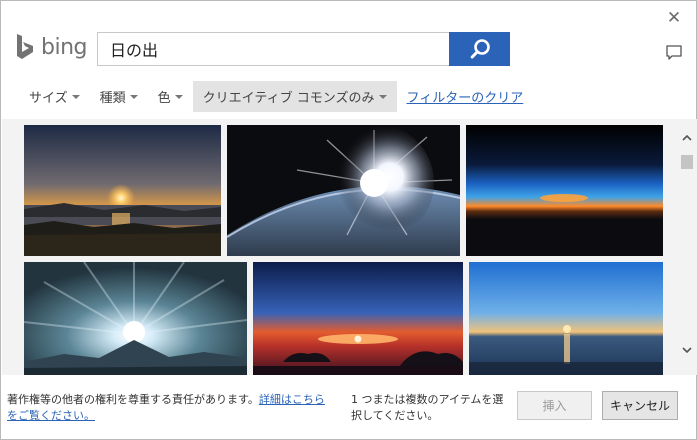 The image size is (697, 440). I want to click on filter-creative-commons: クリエイティブ コモンズのみ, so click(294, 96).